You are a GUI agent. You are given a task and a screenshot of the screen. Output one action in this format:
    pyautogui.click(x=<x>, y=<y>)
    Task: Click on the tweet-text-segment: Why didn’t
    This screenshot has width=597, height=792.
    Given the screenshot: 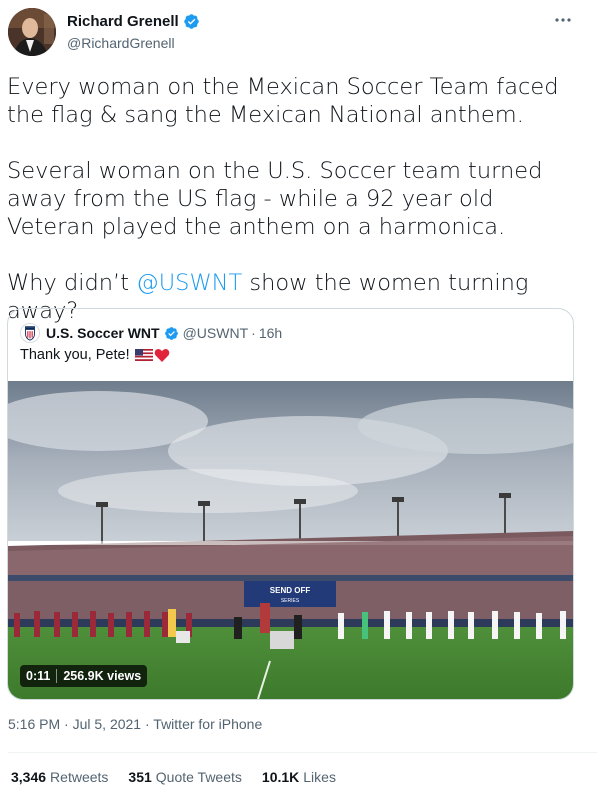 What is the action you would take?
    pyautogui.click(x=72, y=283)
    